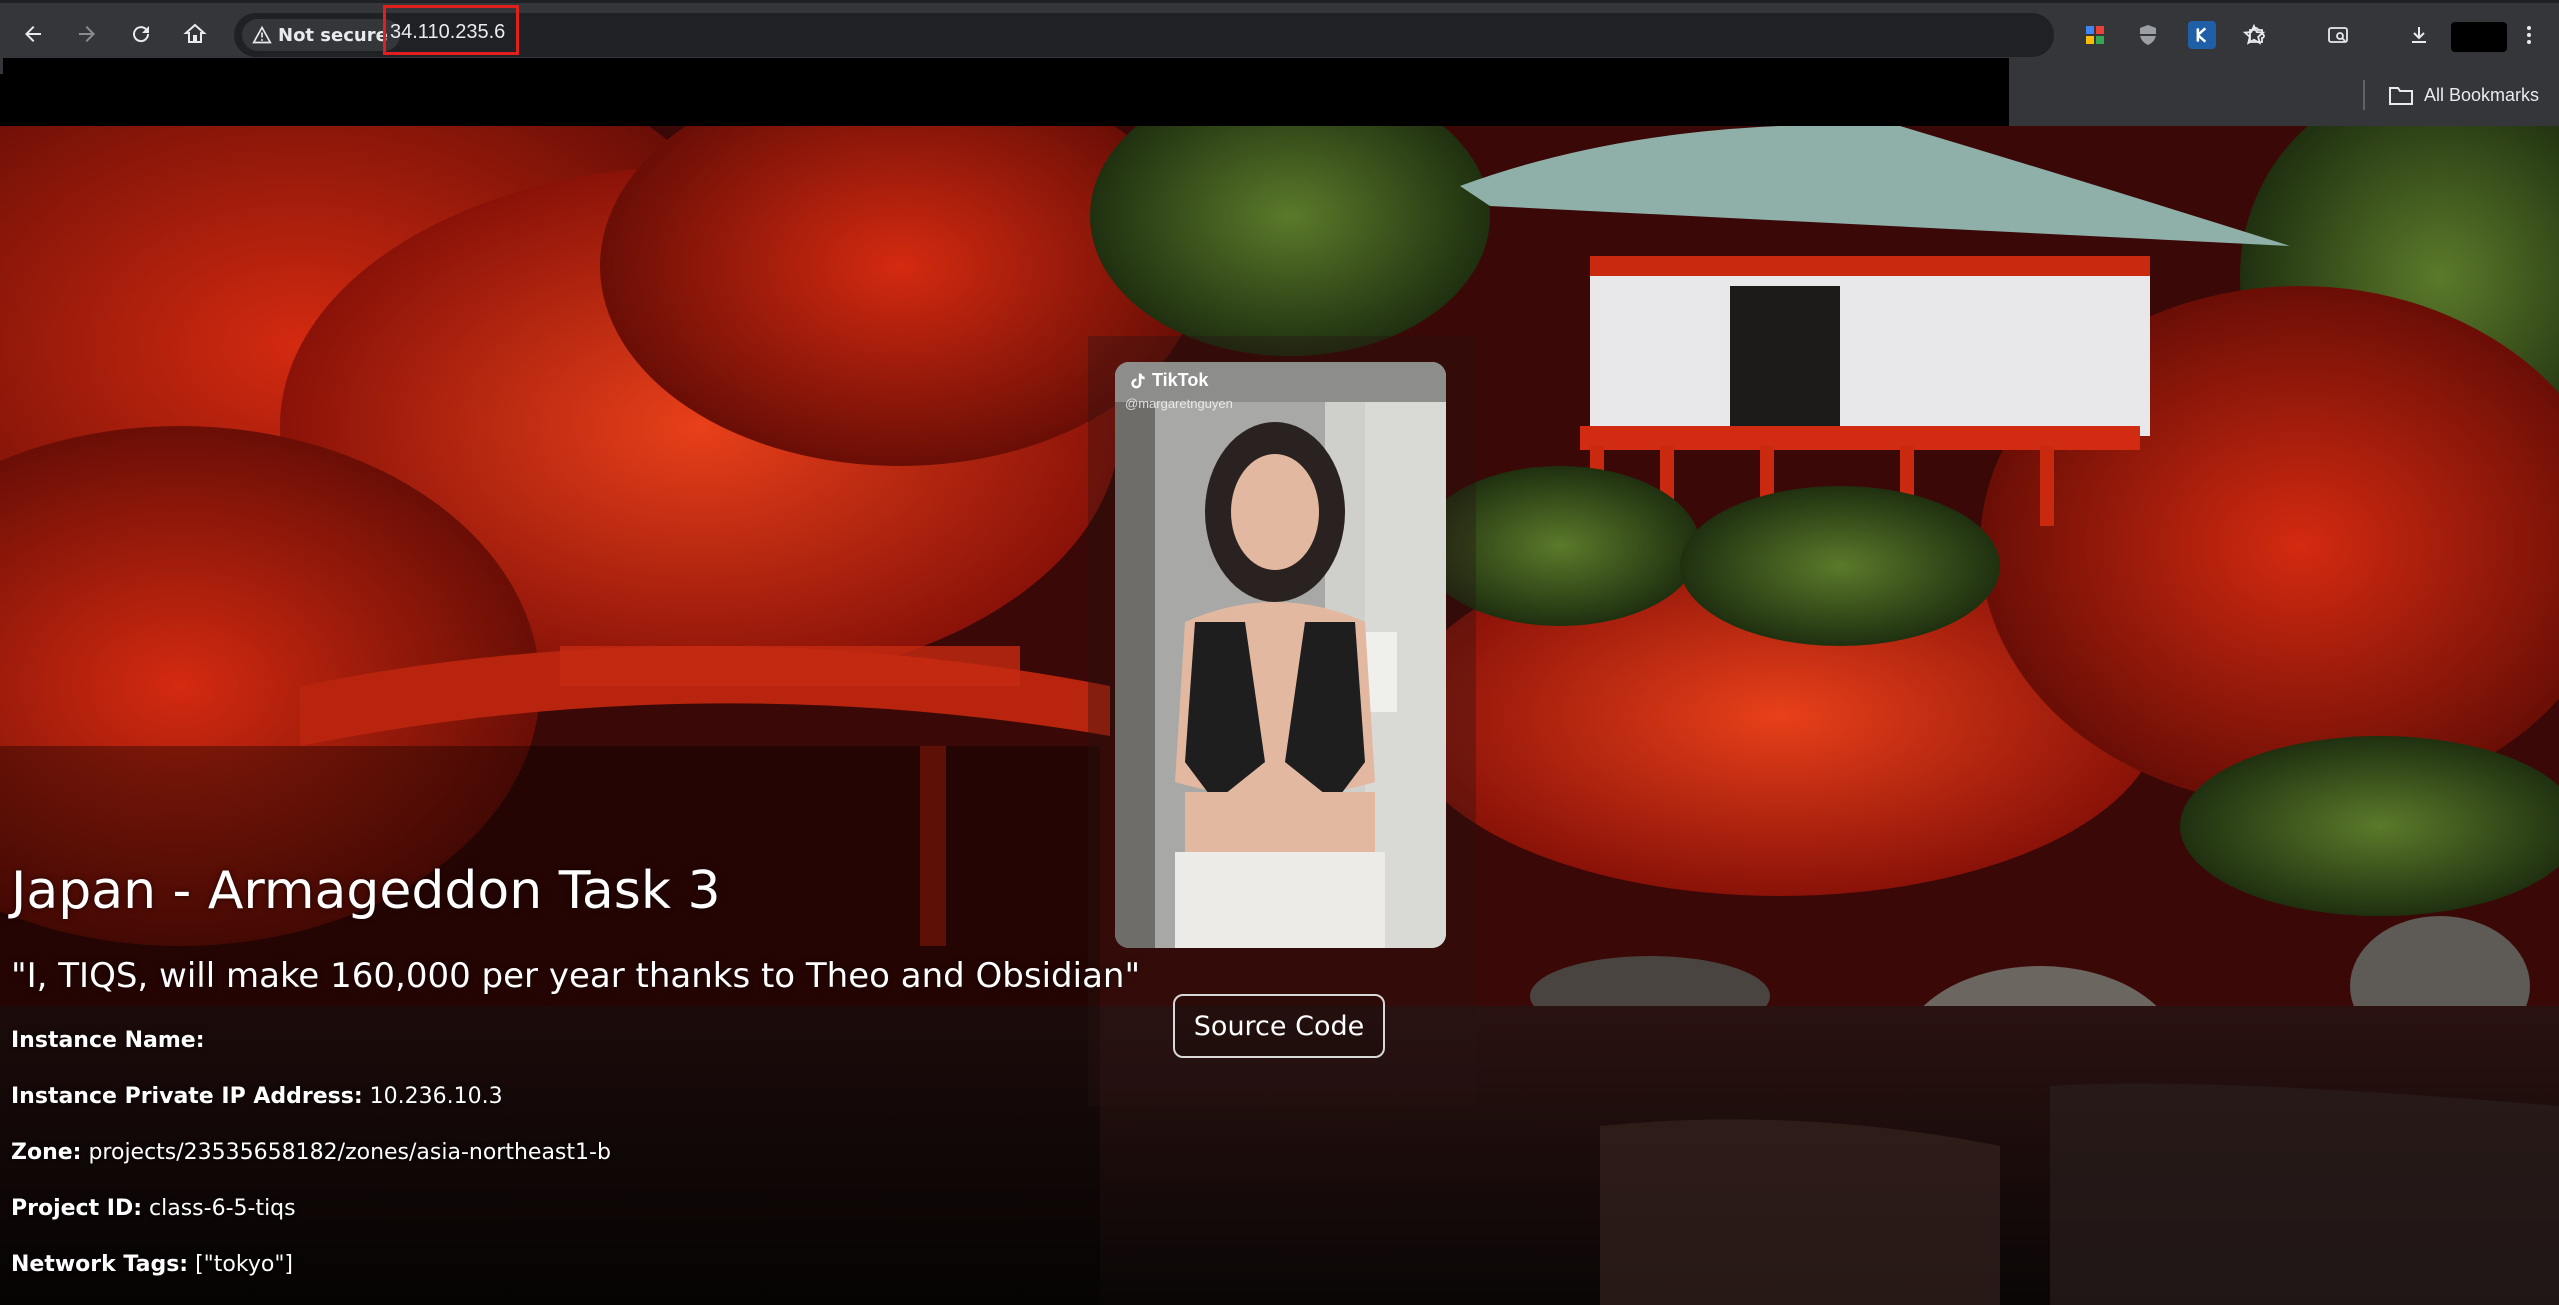 This screenshot has width=2559, height=1305. Describe the element at coordinates (244, 1264) in the screenshot. I see `network-tags-value: ["tokyo"]` at that location.